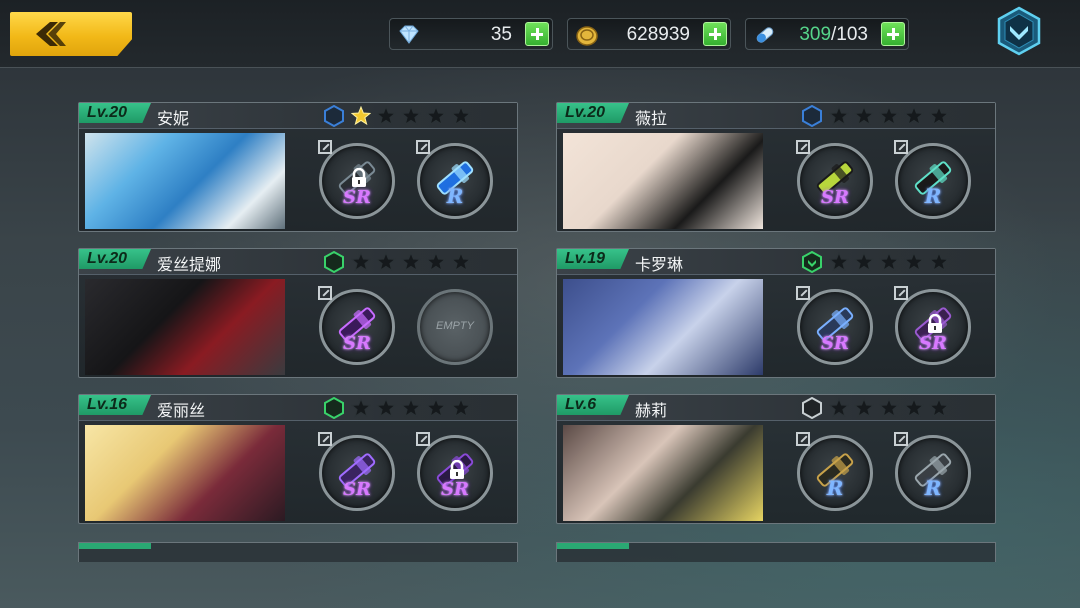 Image resolution: width=1080 pixels, height=608 pixels. Describe the element at coordinates (471, 34) in the screenshot. I see `gem-resource: 35` at that location.